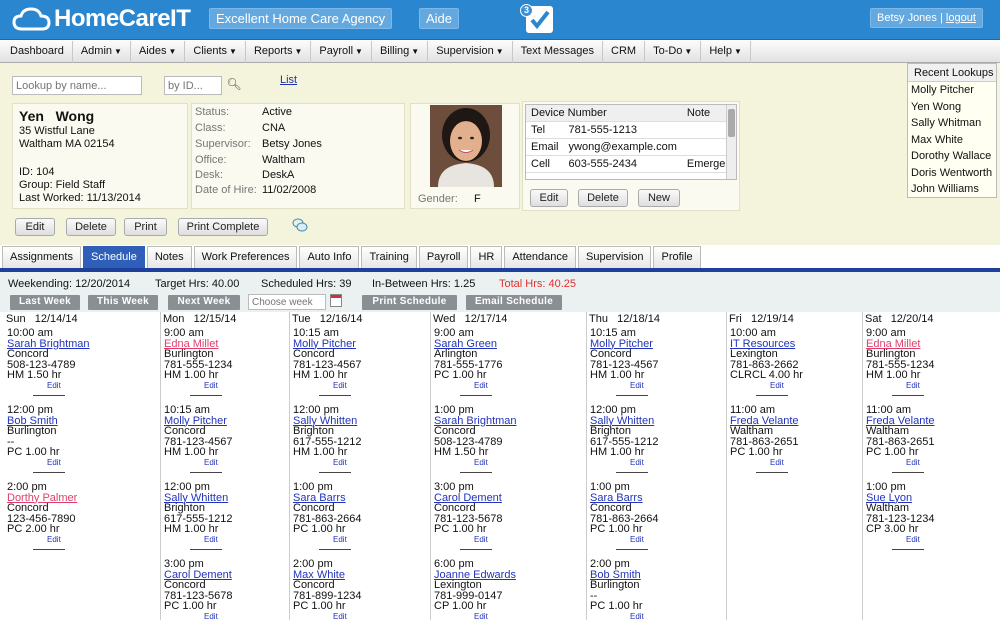  Describe the element at coordinates (514, 302) in the screenshot. I see `email-schedule-button: Email Schedule` at that location.